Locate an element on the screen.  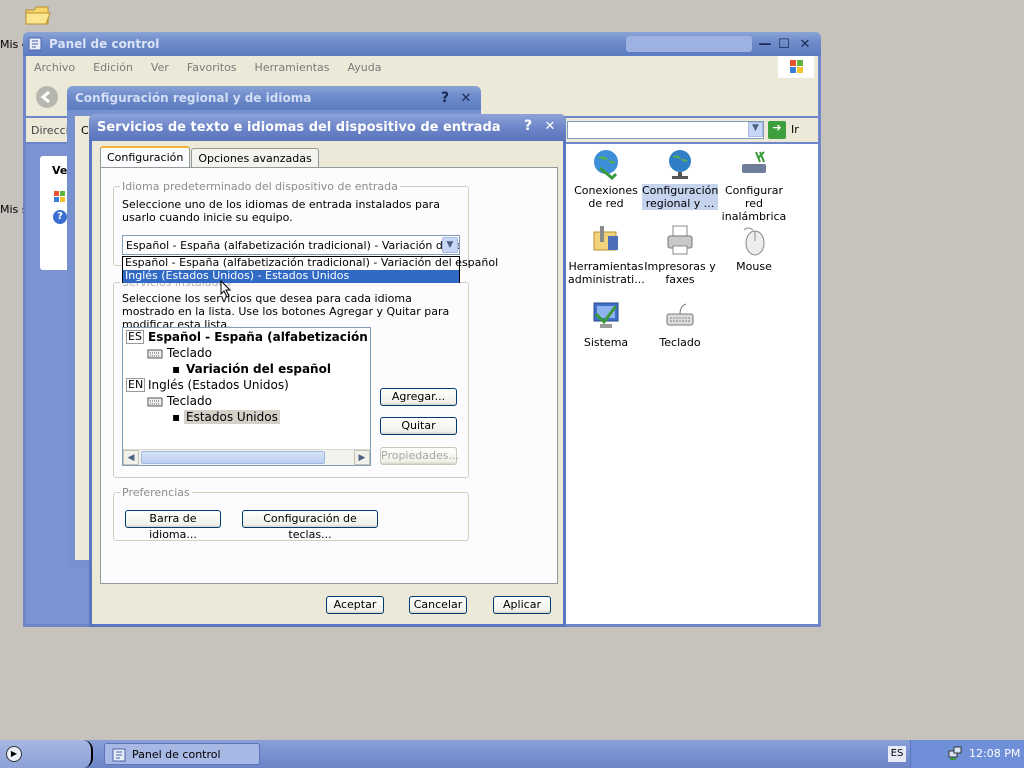
language-code-es: ES is located at coordinates (135, 337).